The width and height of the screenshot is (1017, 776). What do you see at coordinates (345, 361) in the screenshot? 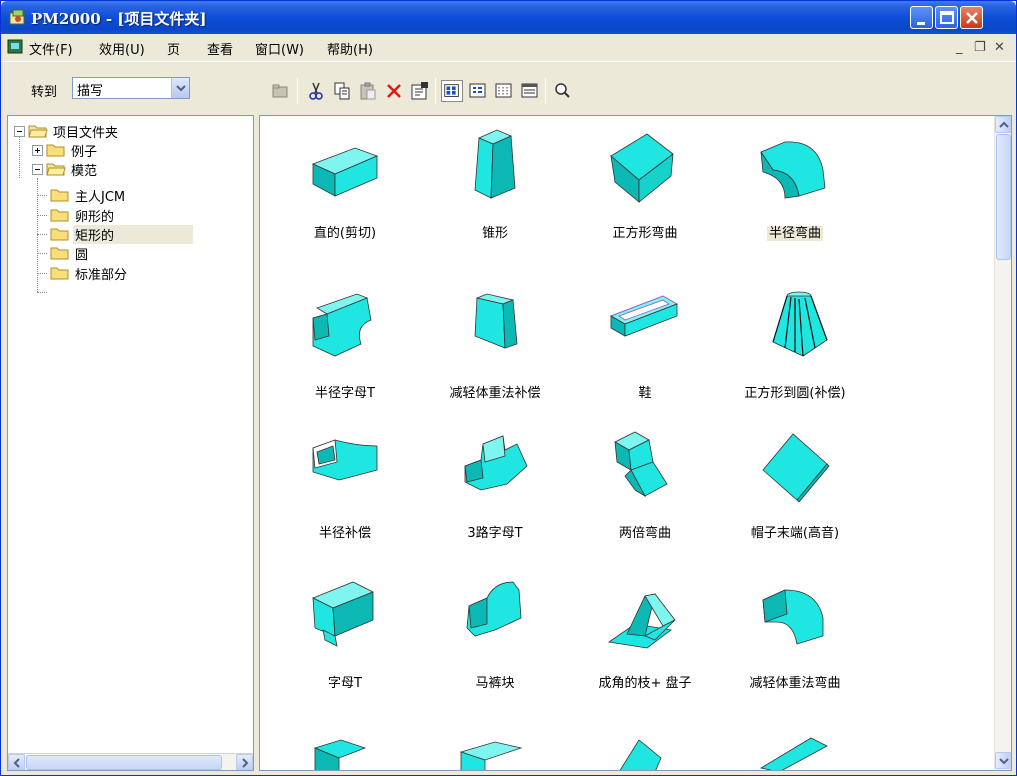
I see `tile-radius-tee: 半径字母T` at bounding box center [345, 361].